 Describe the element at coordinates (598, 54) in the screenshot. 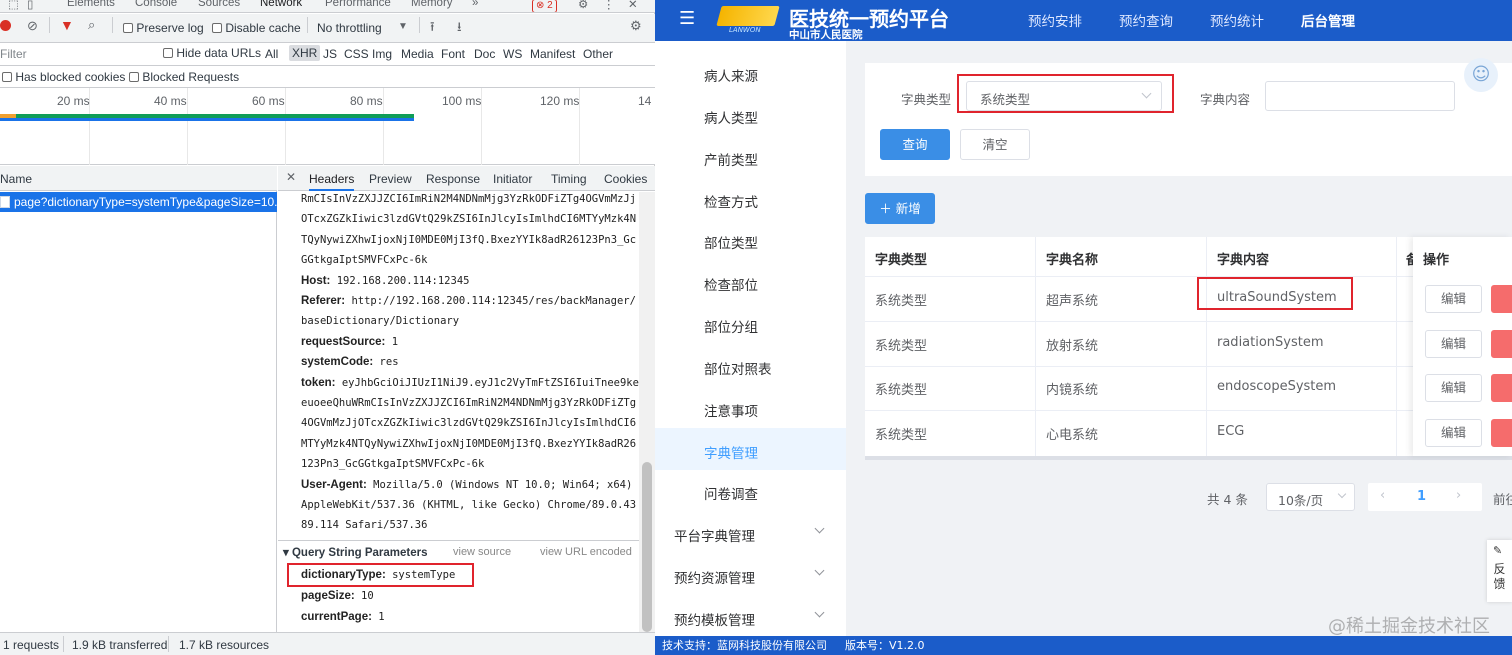

I see `filter-type-other: Other` at that location.